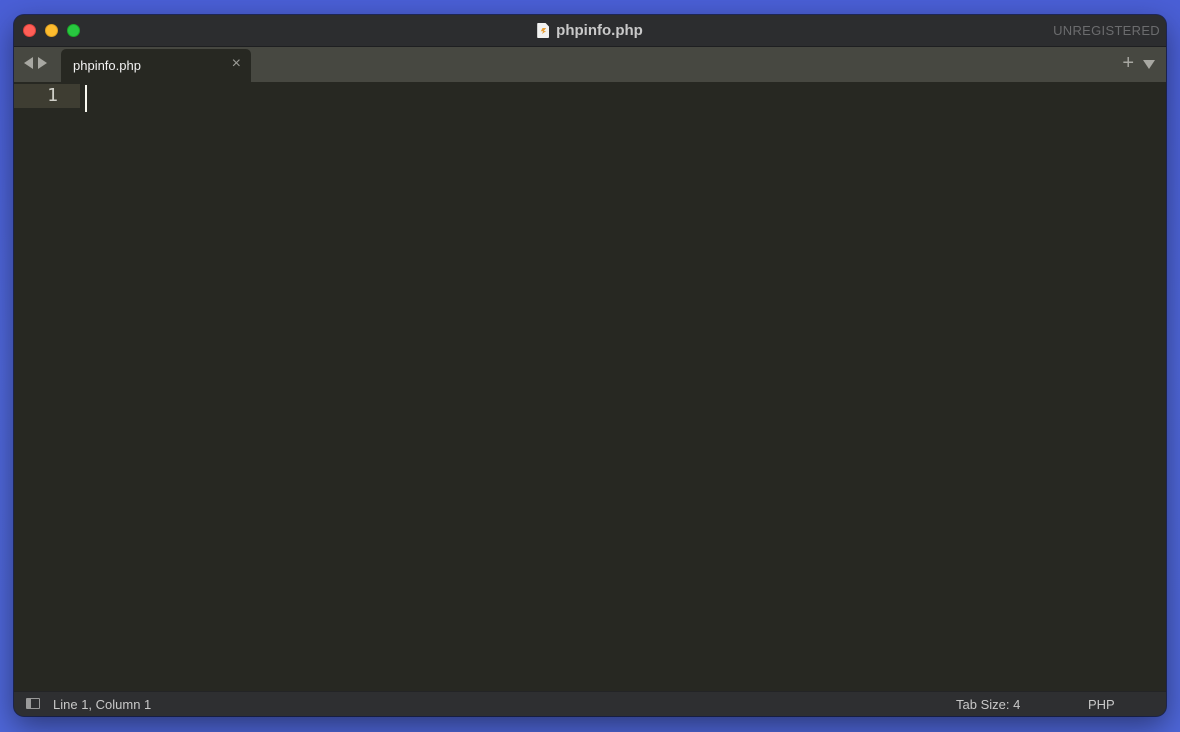  Describe the element at coordinates (29, 30) in the screenshot. I see `window-close-button` at that location.